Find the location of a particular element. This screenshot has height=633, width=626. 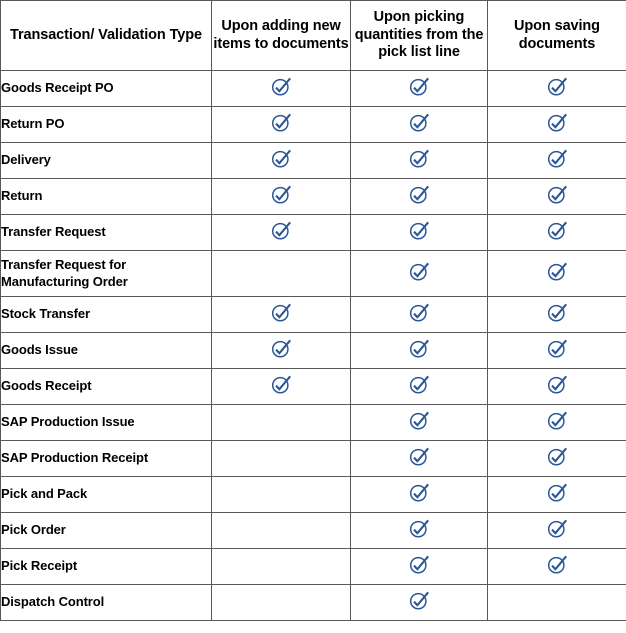

table-row: SAP Production Receipt is located at coordinates (313, 458).